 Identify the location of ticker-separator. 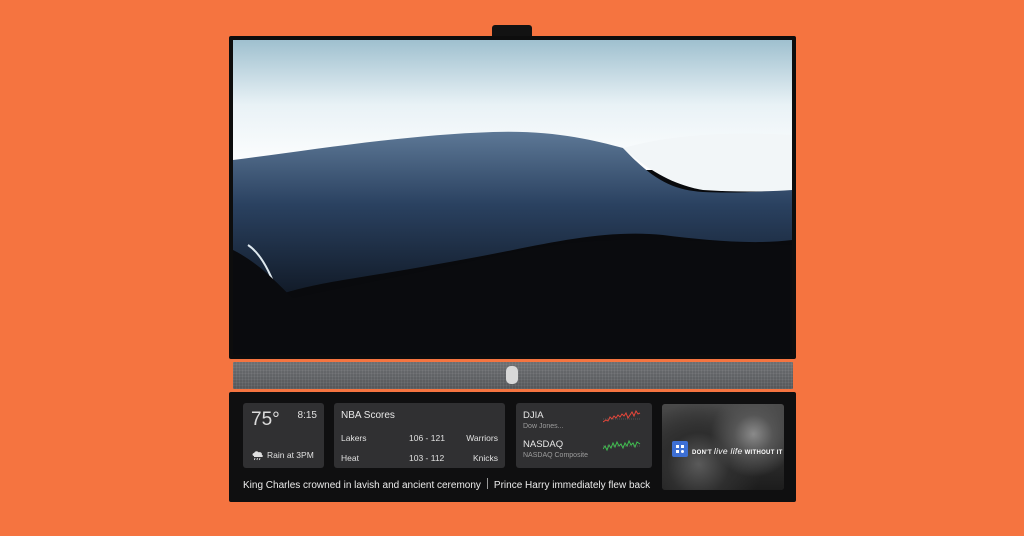
(487, 483).